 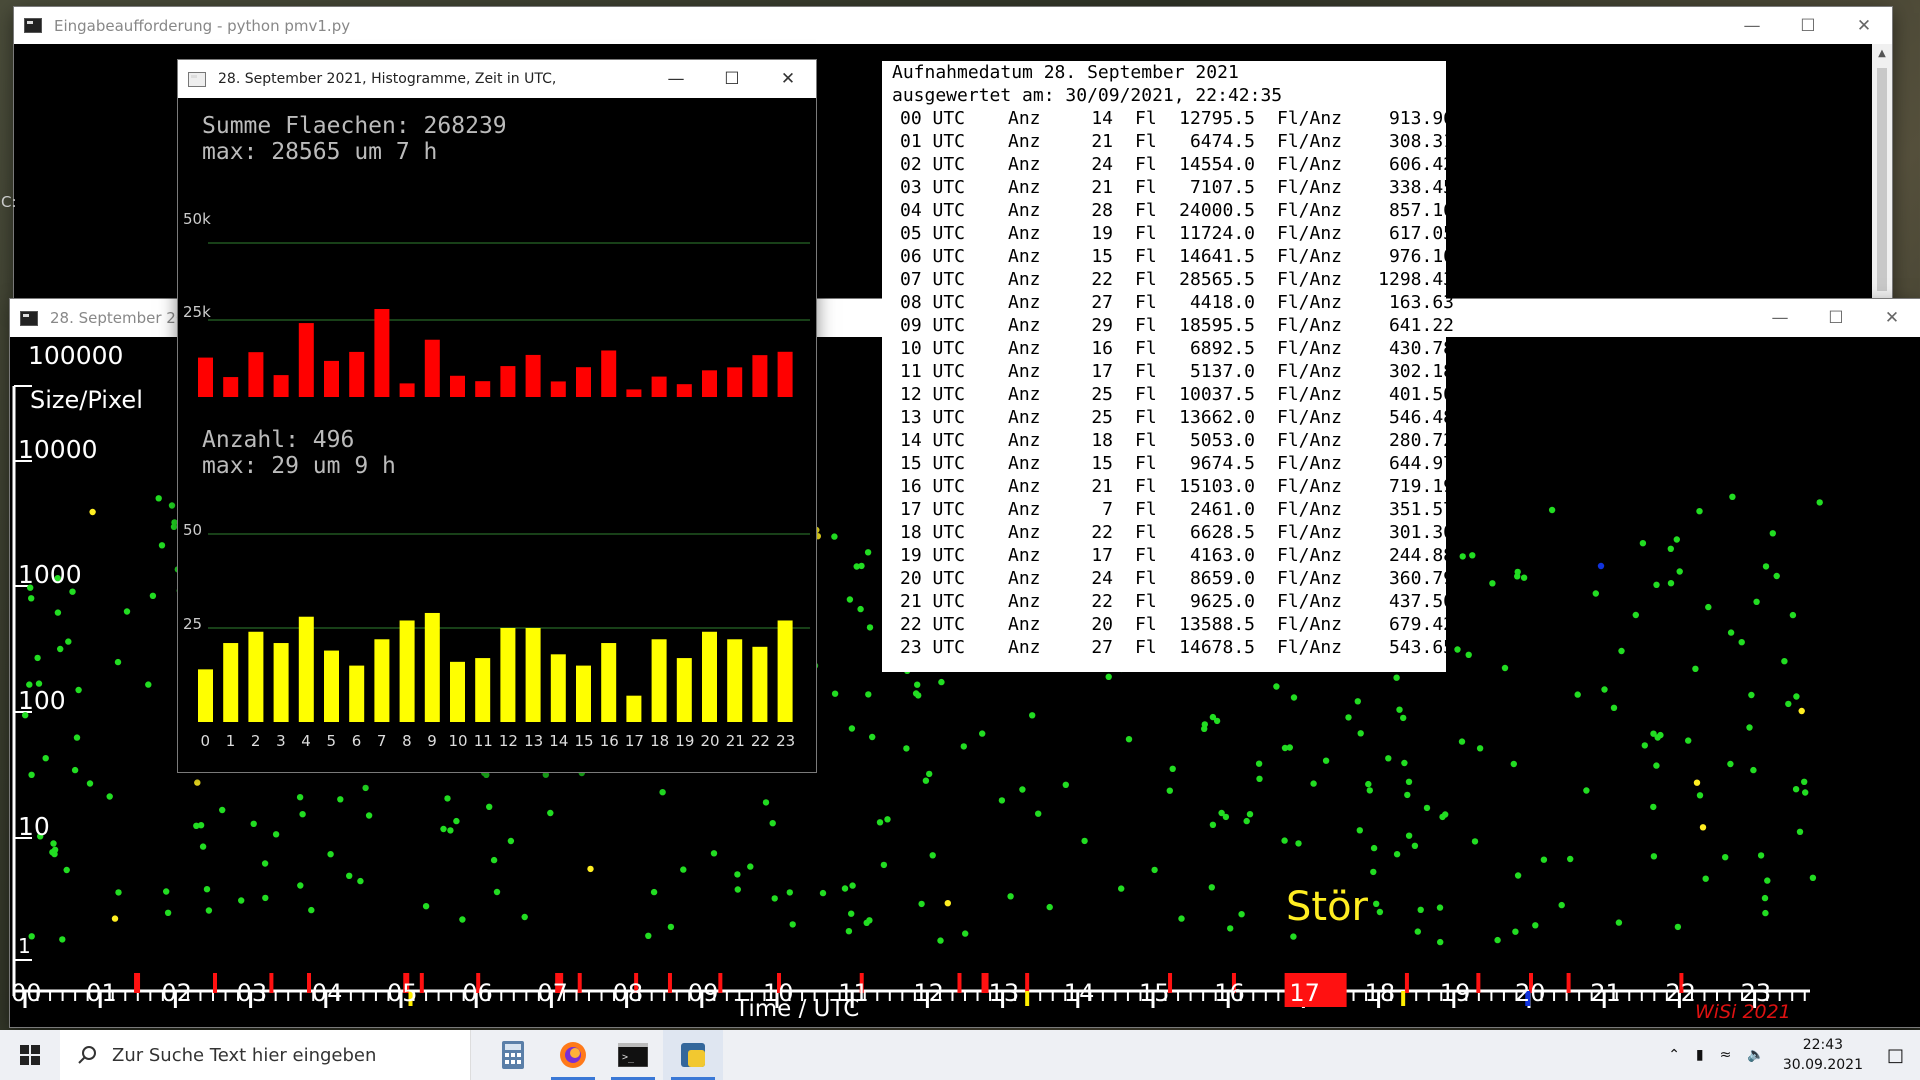 What do you see at coordinates (1755, 1055) in the screenshot?
I see `volume-icon: 🔈` at bounding box center [1755, 1055].